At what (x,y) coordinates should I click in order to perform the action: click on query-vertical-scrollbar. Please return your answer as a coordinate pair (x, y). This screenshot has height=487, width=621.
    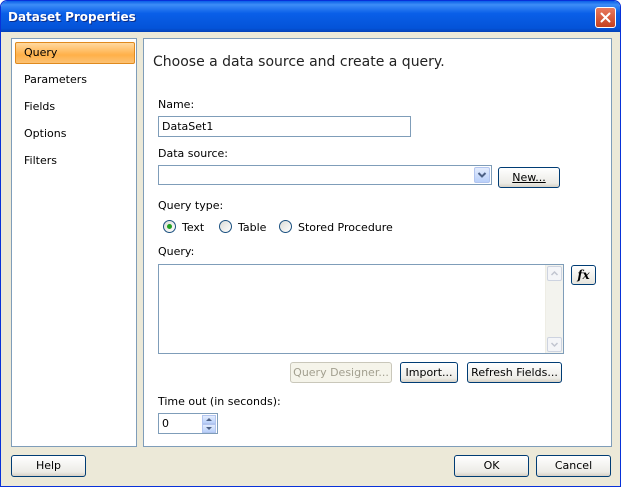
    Looking at the image, I should click on (554, 309).